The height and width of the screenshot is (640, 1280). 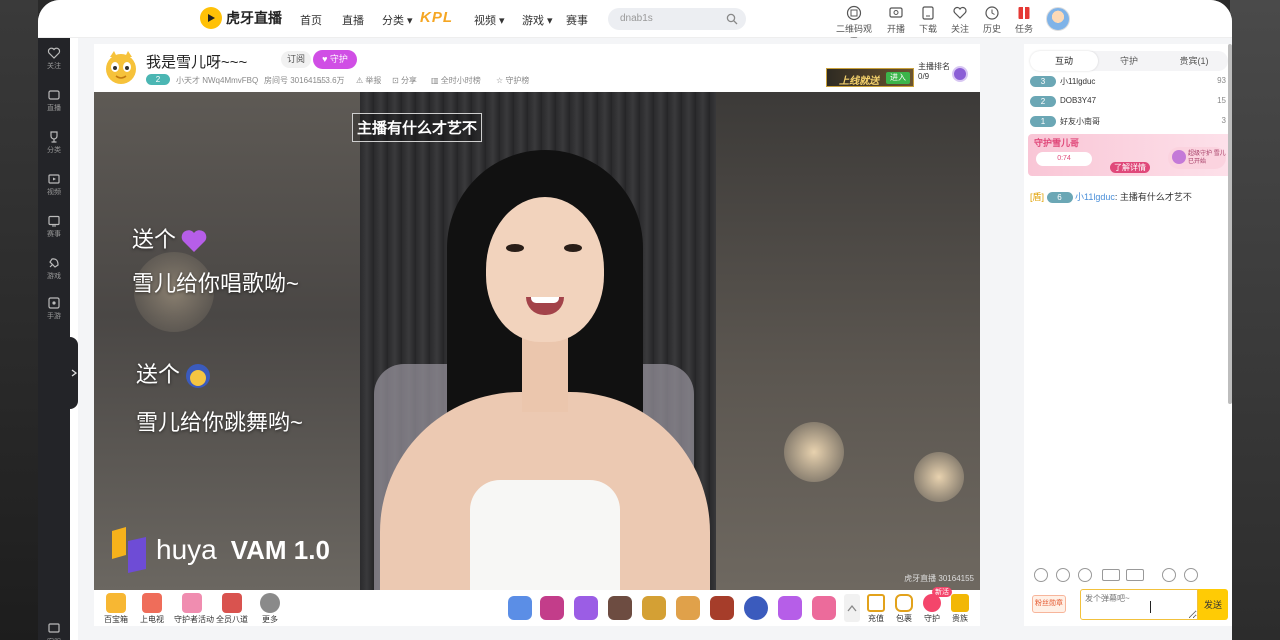 What do you see at coordinates (1064, 61) in the screenshot?
I see `tab-interact: 互动` at bounding box center [1064, 61].